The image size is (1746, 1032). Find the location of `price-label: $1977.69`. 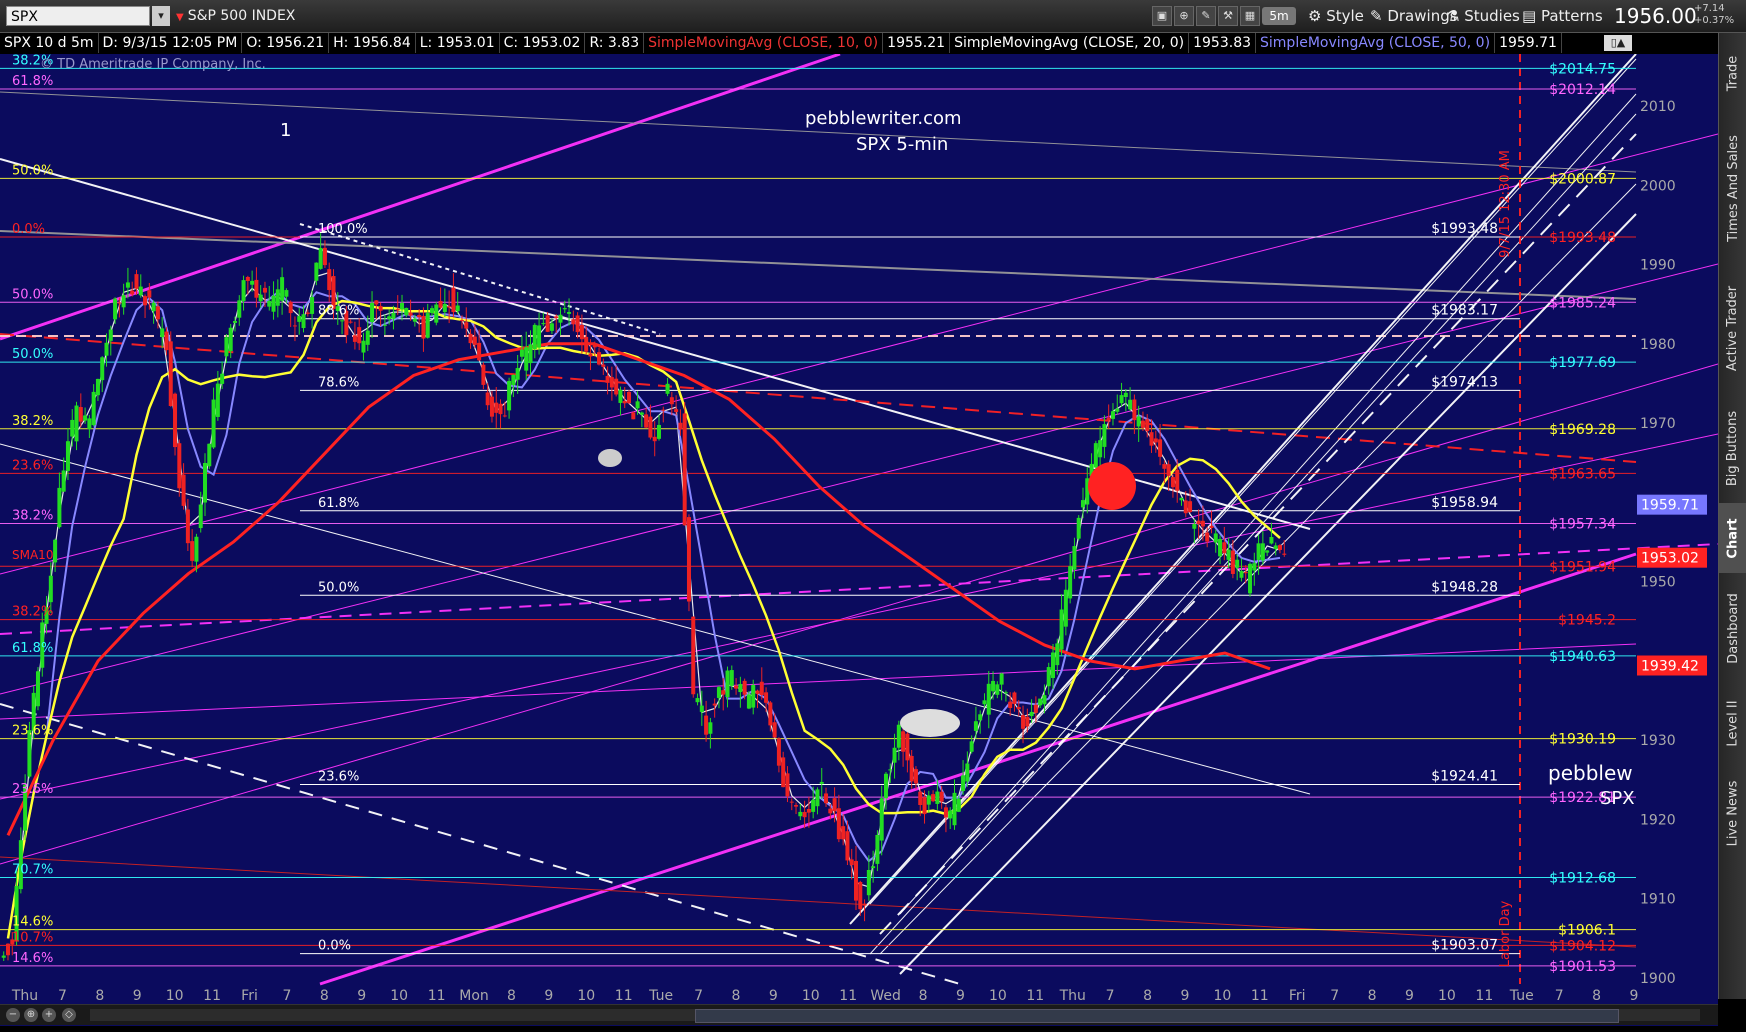

price-label: $1977.69 is located at coordinates (1582, 363).